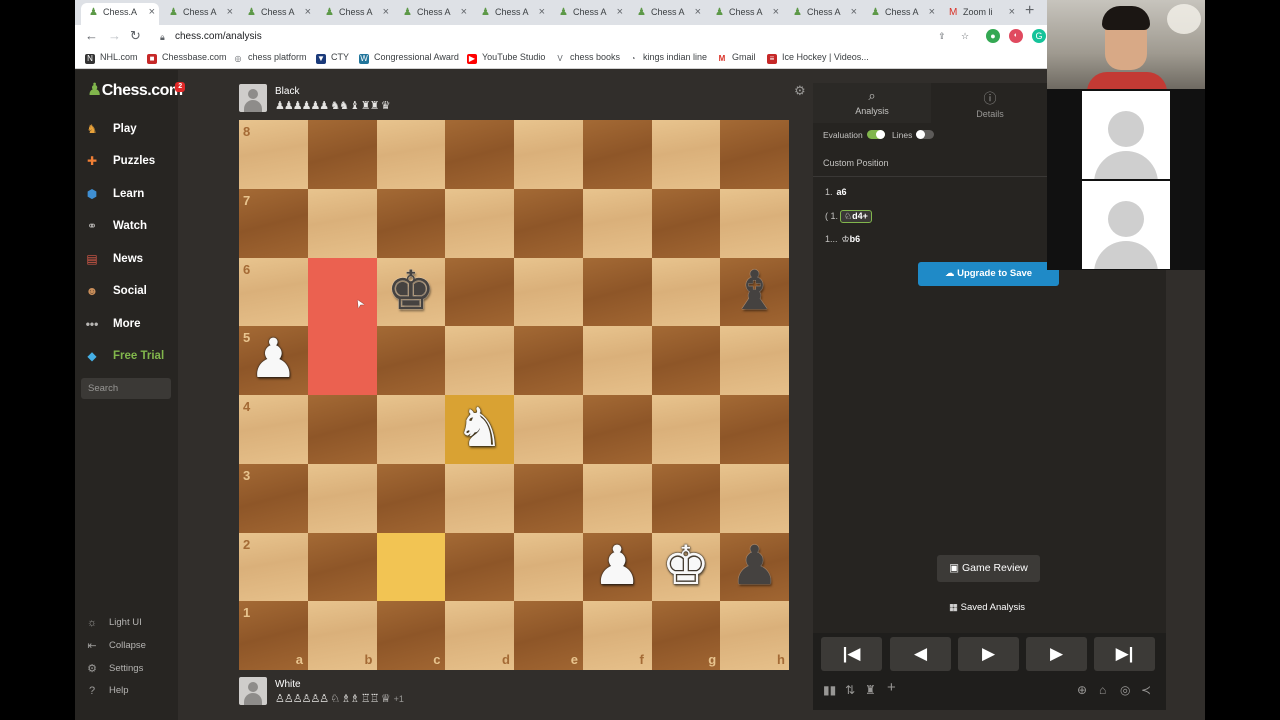  I want to click on participant-tile, so click(1126, 135).